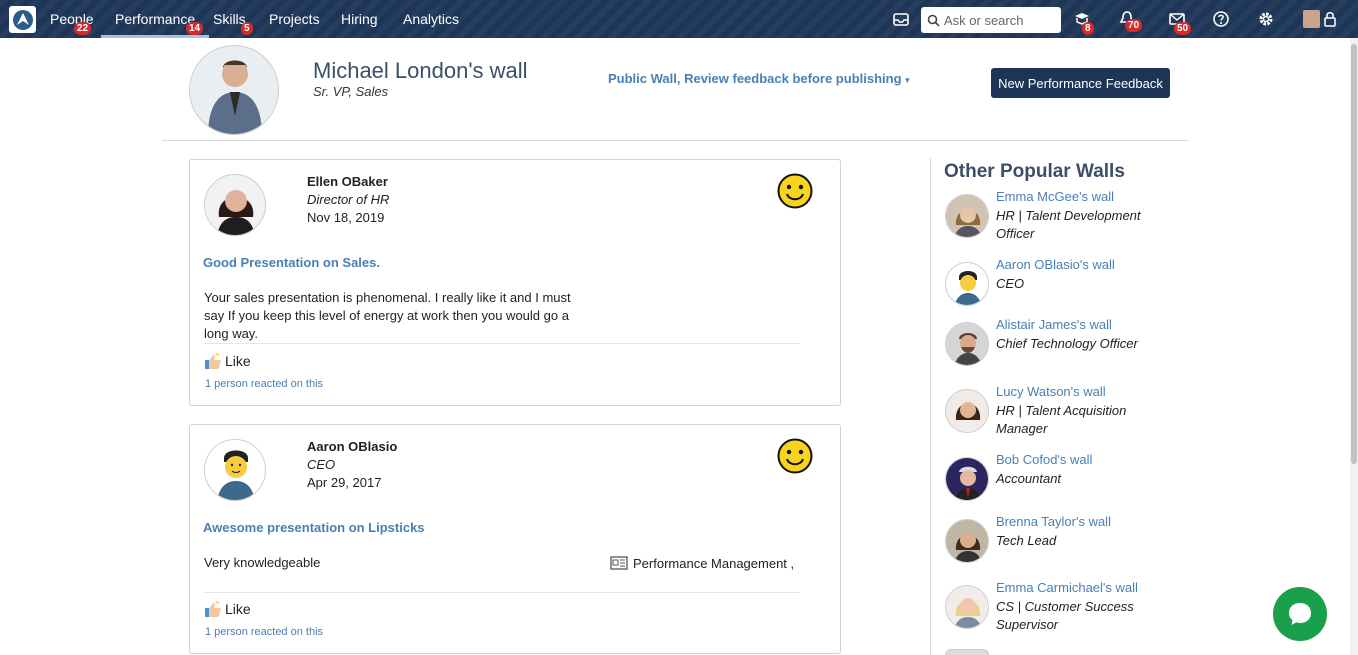 The width and height of the screenshot is (1358, 655). What do you see at coordinates (1000, 20) in the screenshot?
I see `search-input` at bounding box center [1000, 20].